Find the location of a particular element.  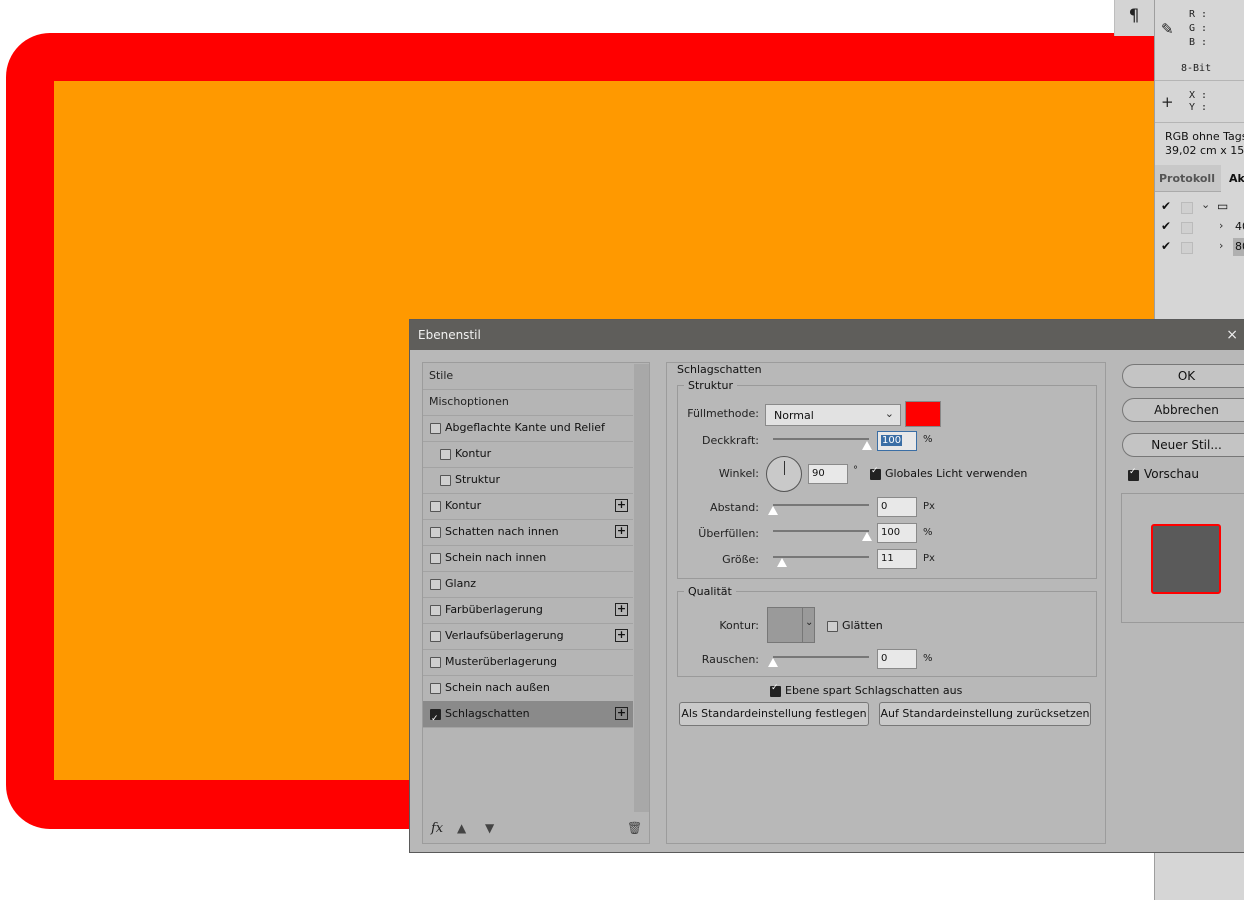

paragraph-icon: ¶ is located at coordinates (1134, 16).